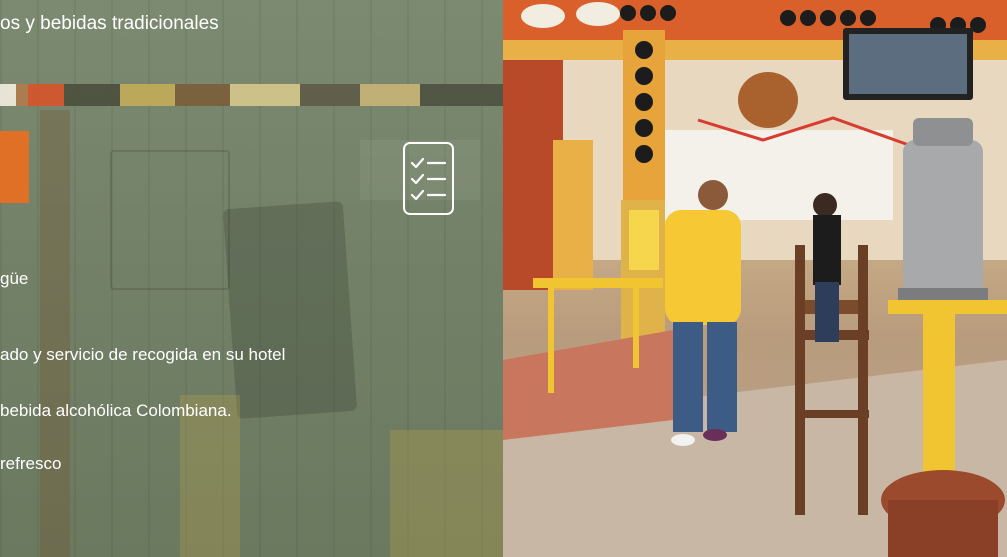  Describe the element at coordinates (290, 310) in the screenshot. I see `background-chalkboard` at that location.